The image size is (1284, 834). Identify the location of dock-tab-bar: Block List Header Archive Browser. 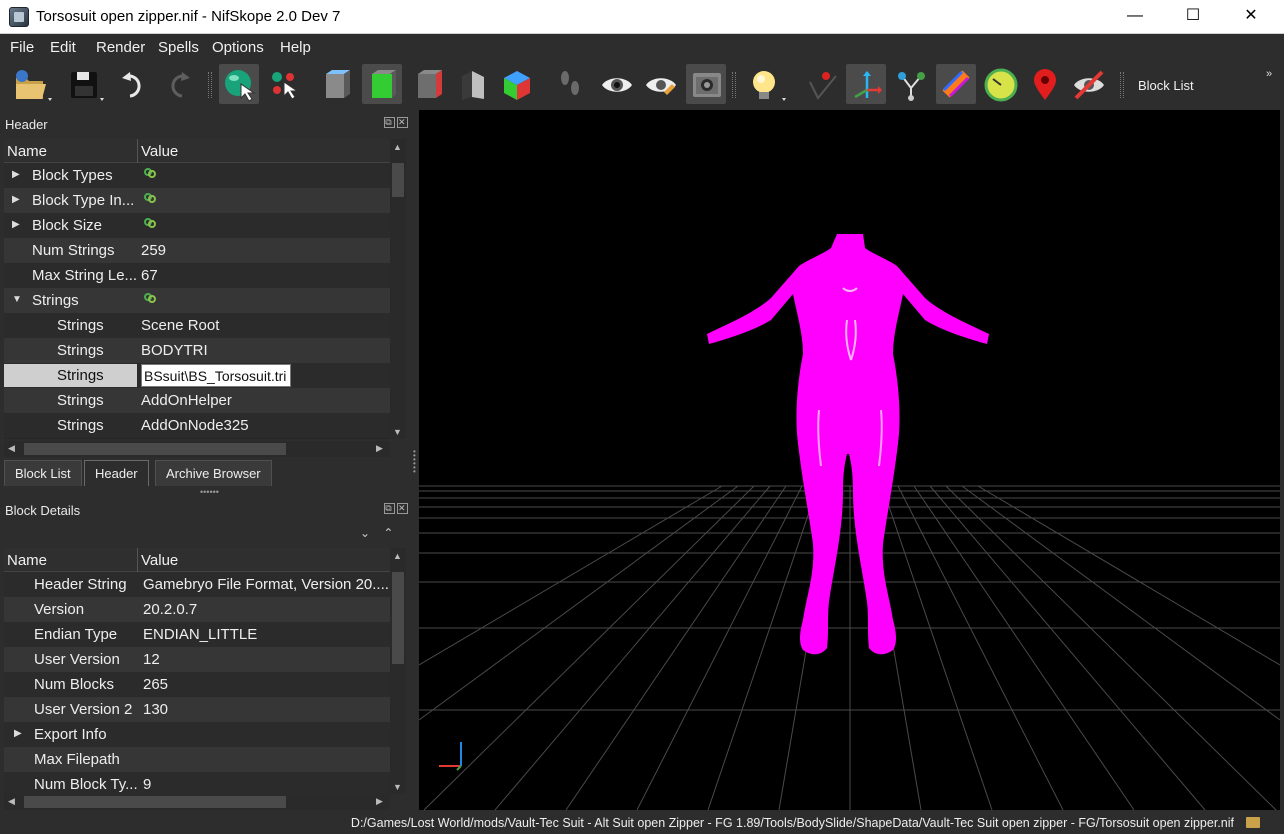
(207, 472).